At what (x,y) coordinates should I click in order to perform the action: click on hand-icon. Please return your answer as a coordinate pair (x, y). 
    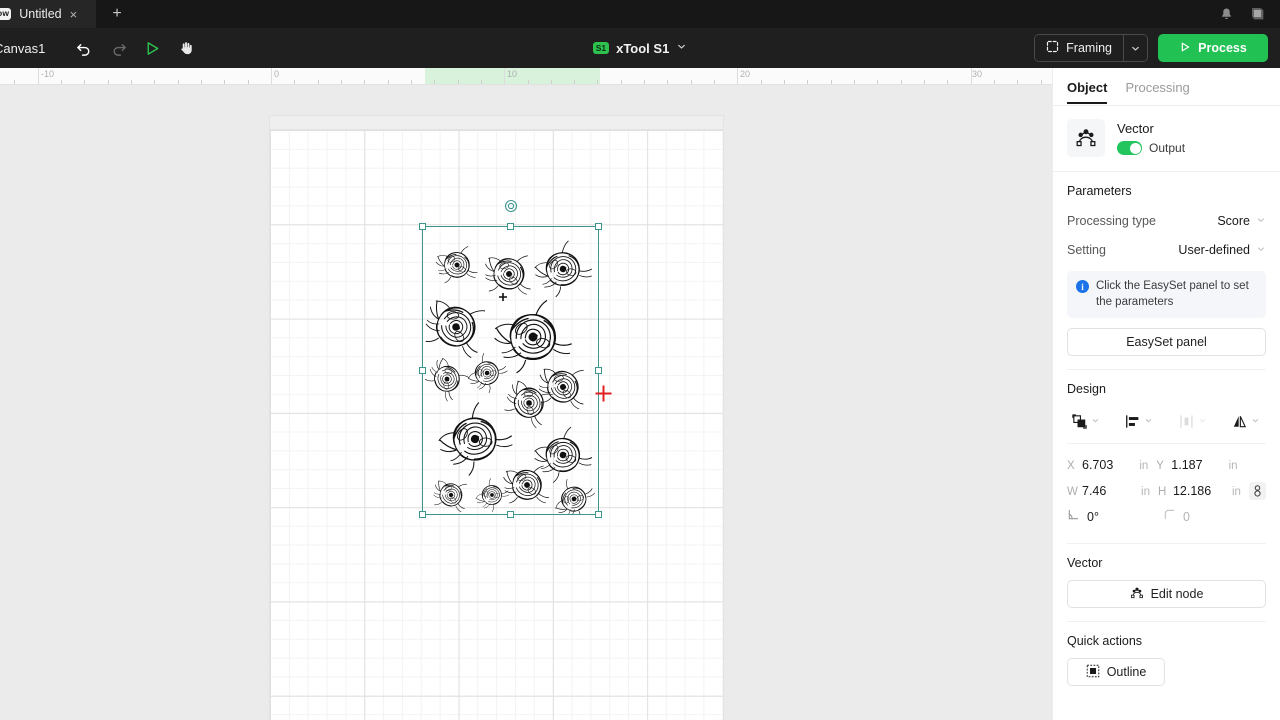
    Looking at the image, I should click on (186, 48).